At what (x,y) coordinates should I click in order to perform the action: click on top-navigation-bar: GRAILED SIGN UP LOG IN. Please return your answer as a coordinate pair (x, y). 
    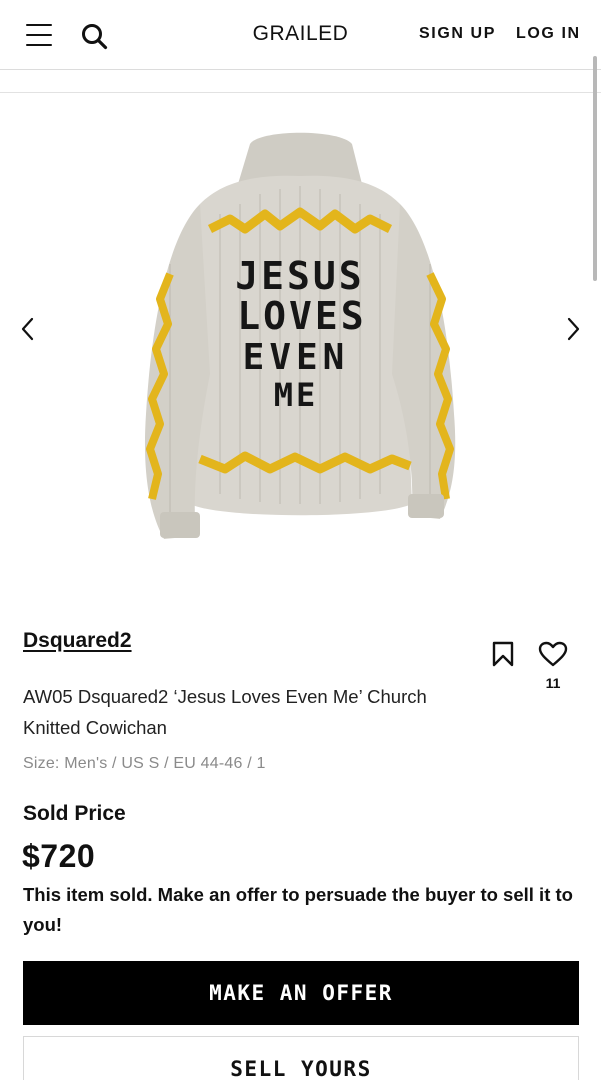
    Looking at the image, I should click on (300, 35).